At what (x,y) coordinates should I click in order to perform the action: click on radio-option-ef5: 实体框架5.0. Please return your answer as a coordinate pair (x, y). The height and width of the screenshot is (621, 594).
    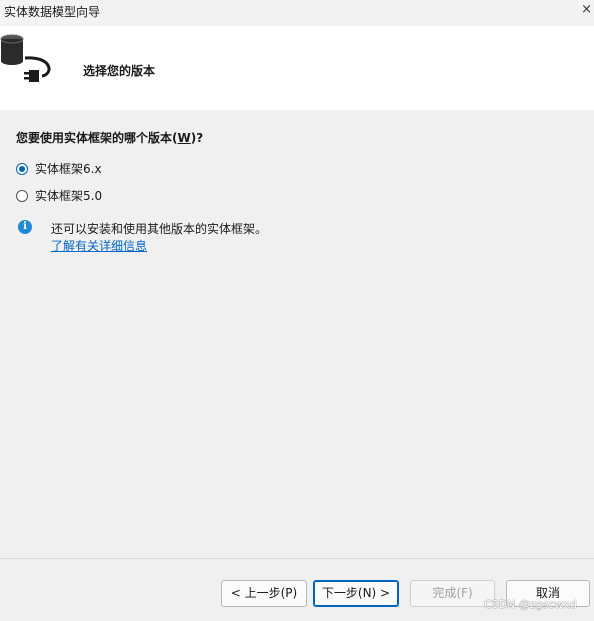
    Looking at the image, I should click on (59, 195).